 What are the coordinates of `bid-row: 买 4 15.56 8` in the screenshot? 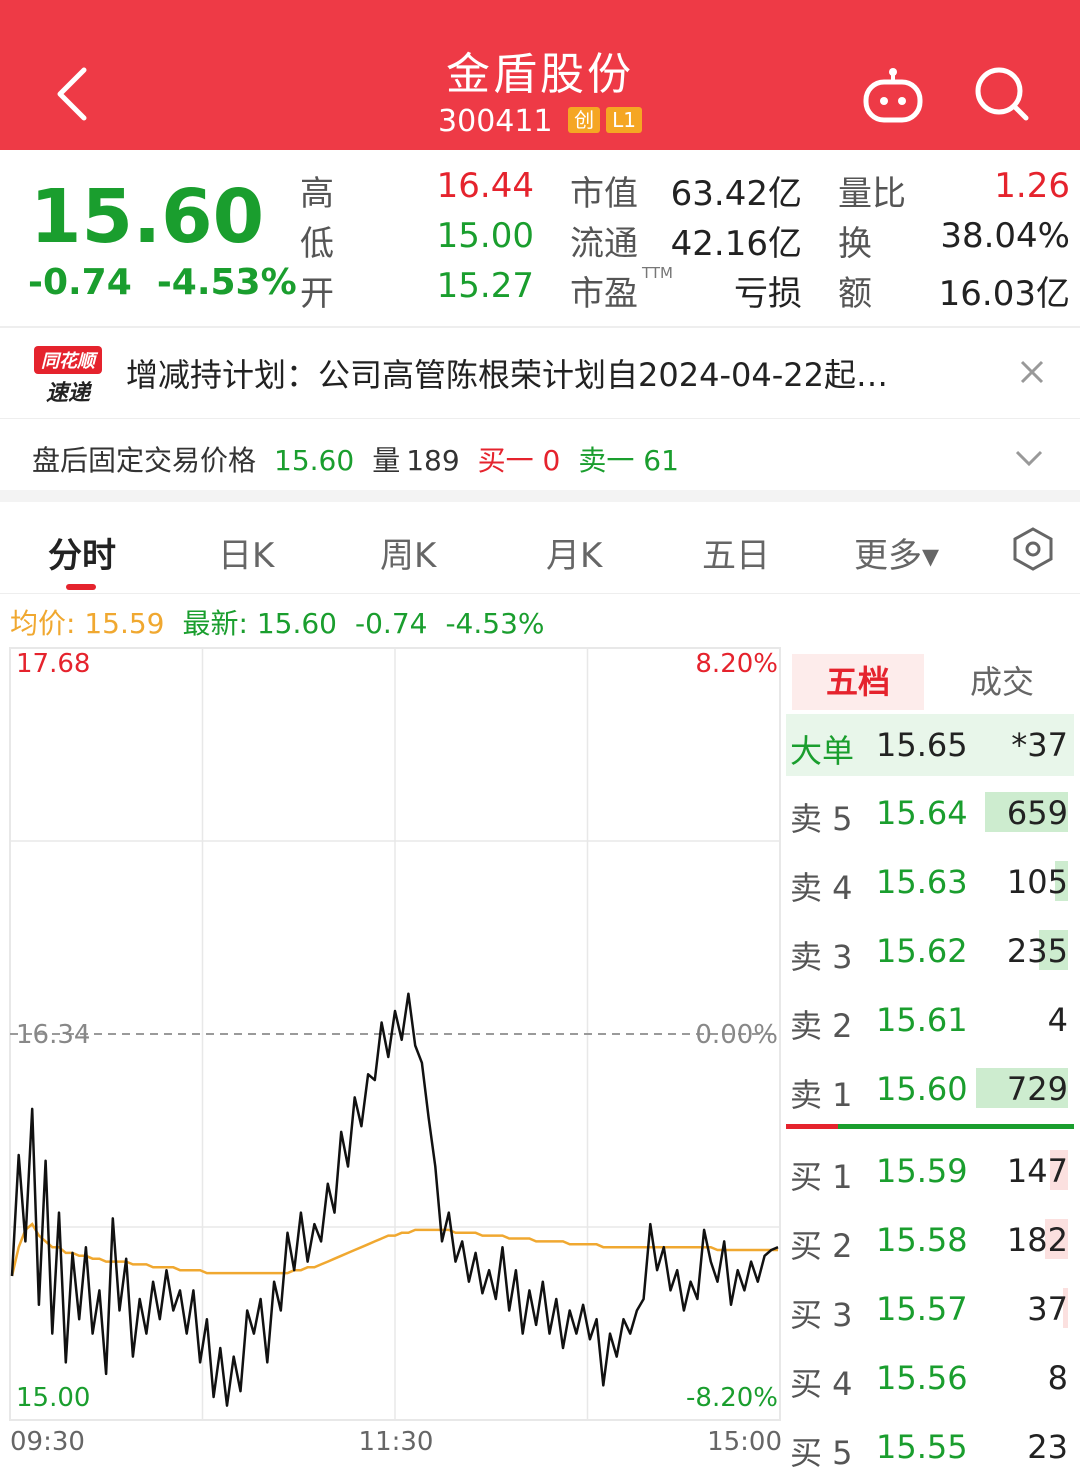 It's located at (930, 1378).